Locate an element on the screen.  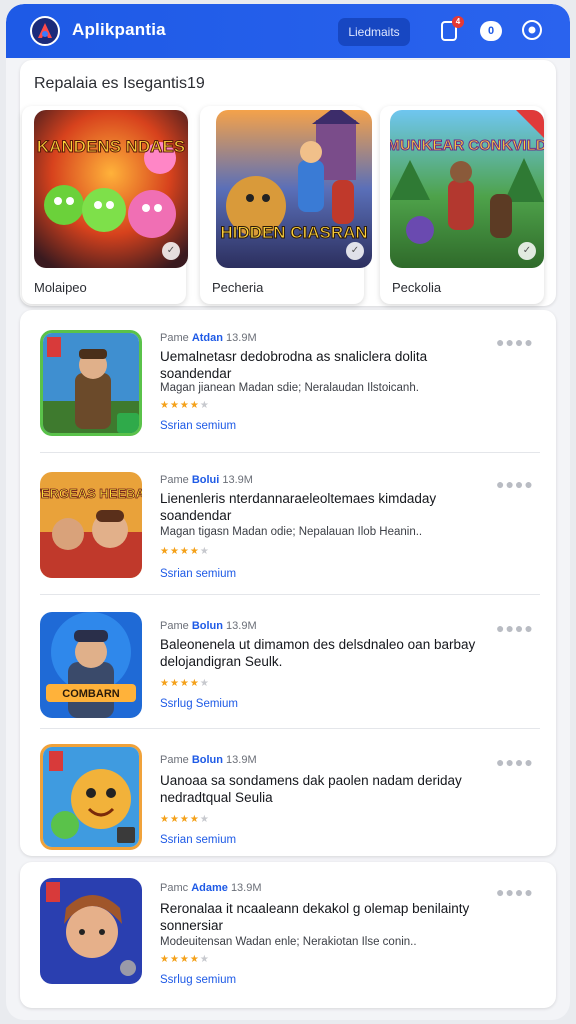
section-title: Repalaia es Isegantis19 is located at coordinates (119, 83).